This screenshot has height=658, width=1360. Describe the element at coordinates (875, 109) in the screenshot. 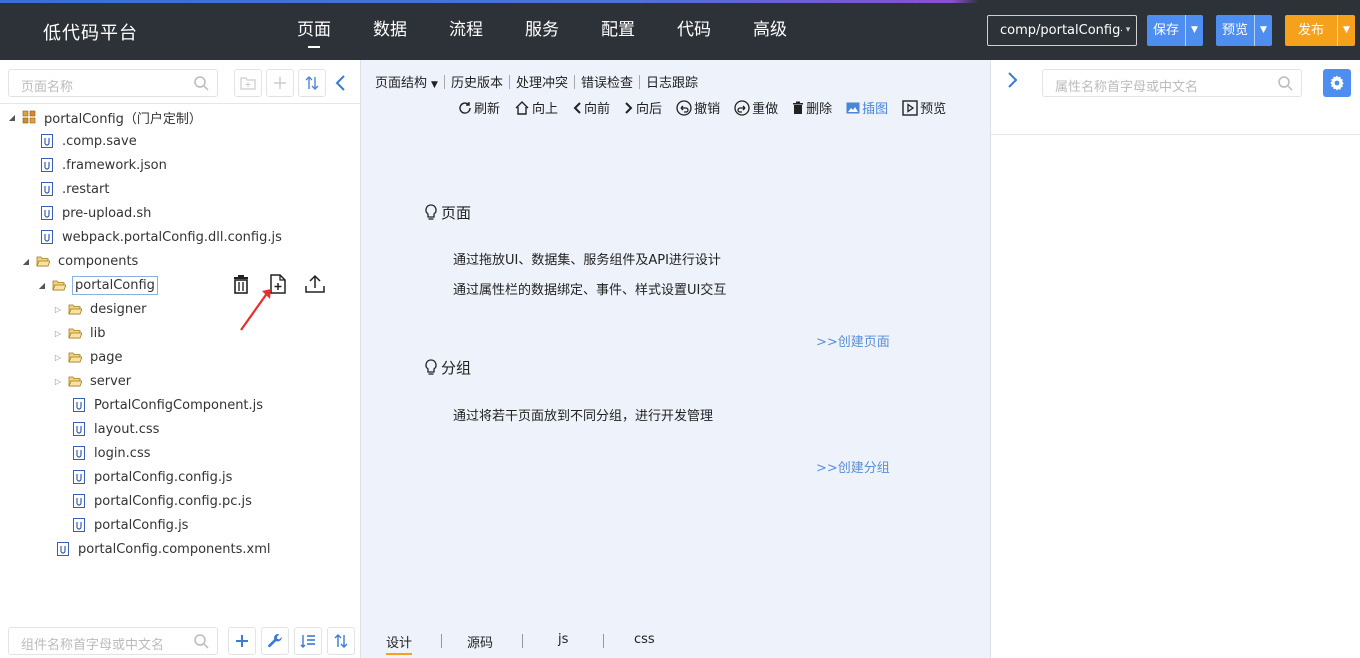

I see `insert-image-label: 插图` at that location.